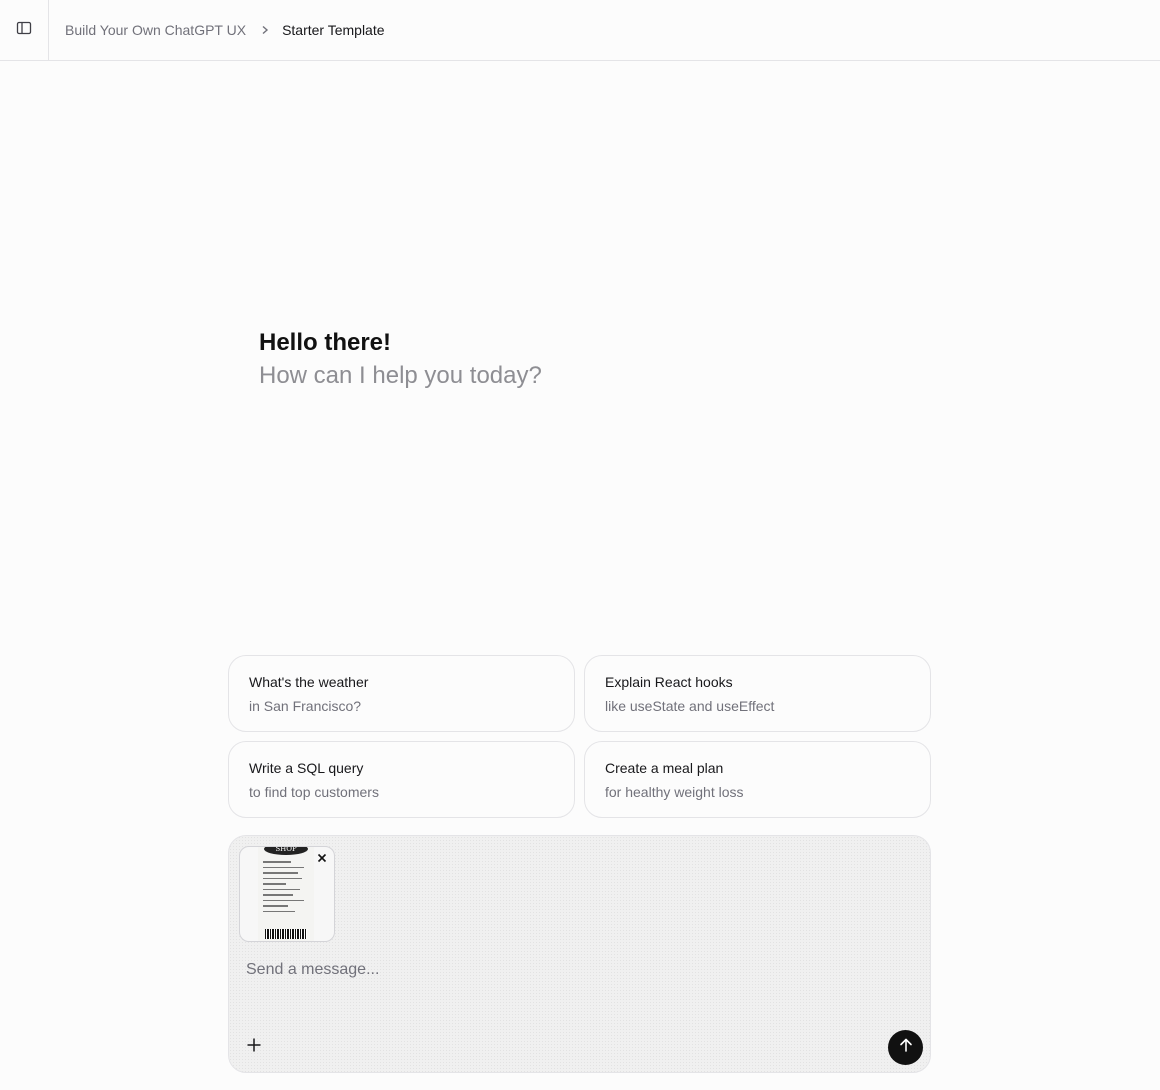 This screenshot has height=1090, width=1160. I want to click on plus-icon, so click(254, 1047).